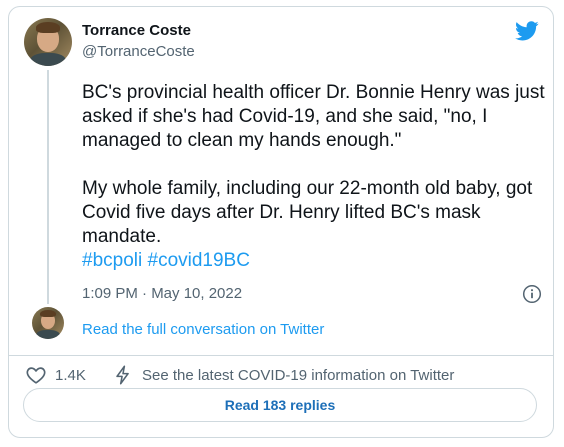 The width and height of the screenshot is (564, 447). What do you see at coordinates (136, 30) in the screenshot?
I see `author-name: Torrance Coste` at bounding box center [136, 30].